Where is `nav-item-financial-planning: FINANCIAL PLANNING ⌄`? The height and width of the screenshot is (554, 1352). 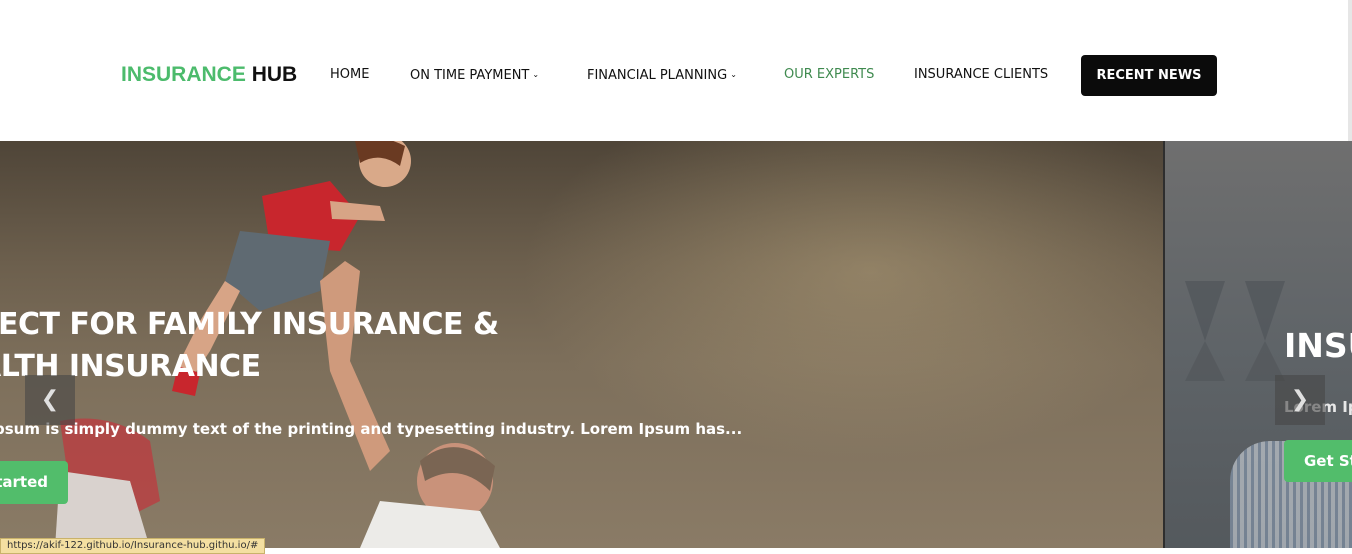 nav-item-financial-planning: FINANCIAL PLANNING ⌄ is located at coordinates (662, 75).